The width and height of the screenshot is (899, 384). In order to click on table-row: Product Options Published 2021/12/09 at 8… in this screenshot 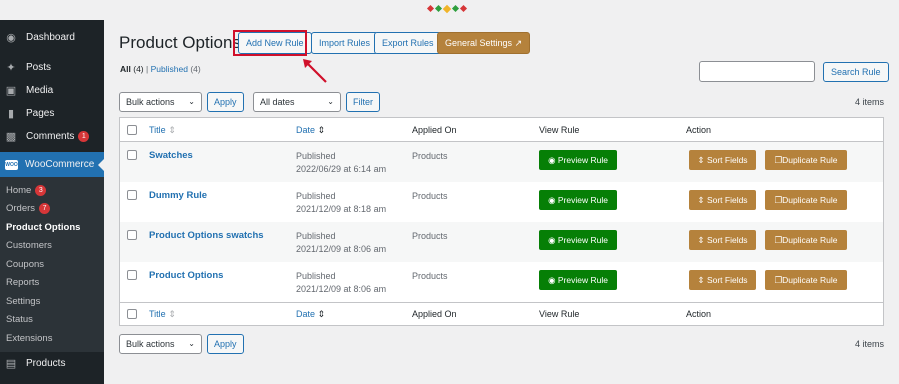, I will do `click(501, 282)`.